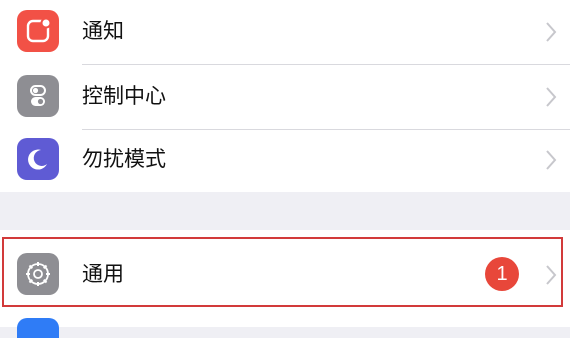 The width and height of the screenshot is (570, 338). What do you see at coordinates (38, 159) in the screenshot?
I see `moon-icon` at bounding box center [38, 159].